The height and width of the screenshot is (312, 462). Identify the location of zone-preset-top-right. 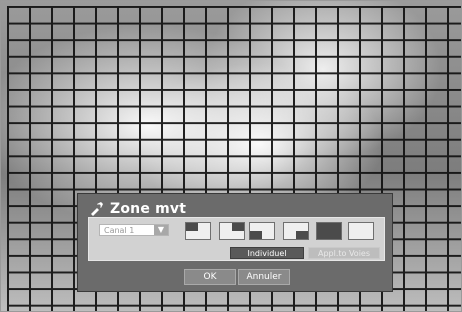
(232, 231).